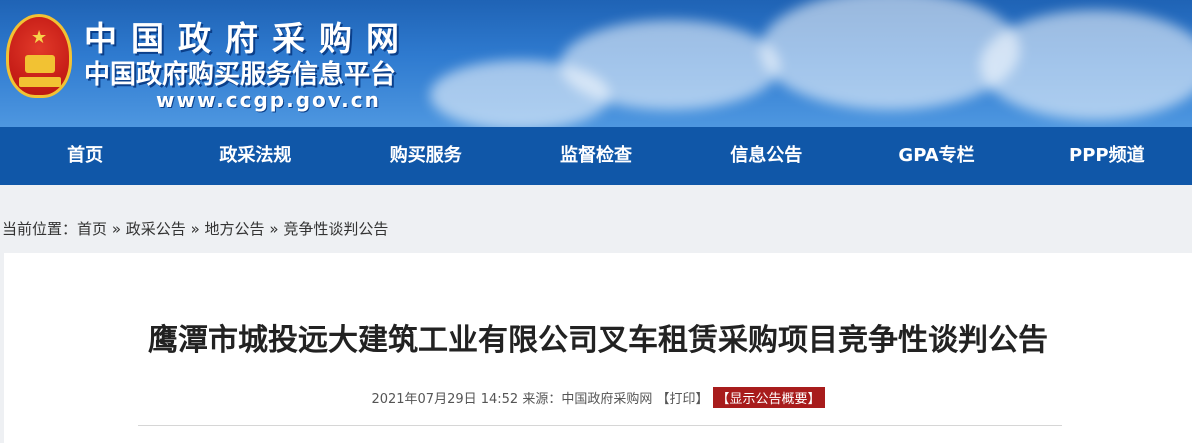 The height and width of the screenshot is (443, 1192). I want to click on site-title: 中国政府采购网, so click(248, 38).